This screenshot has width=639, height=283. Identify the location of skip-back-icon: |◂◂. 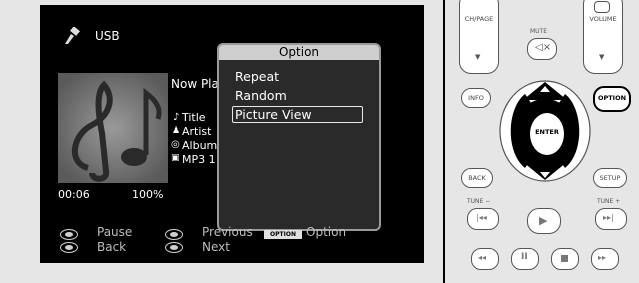
(481, 217).